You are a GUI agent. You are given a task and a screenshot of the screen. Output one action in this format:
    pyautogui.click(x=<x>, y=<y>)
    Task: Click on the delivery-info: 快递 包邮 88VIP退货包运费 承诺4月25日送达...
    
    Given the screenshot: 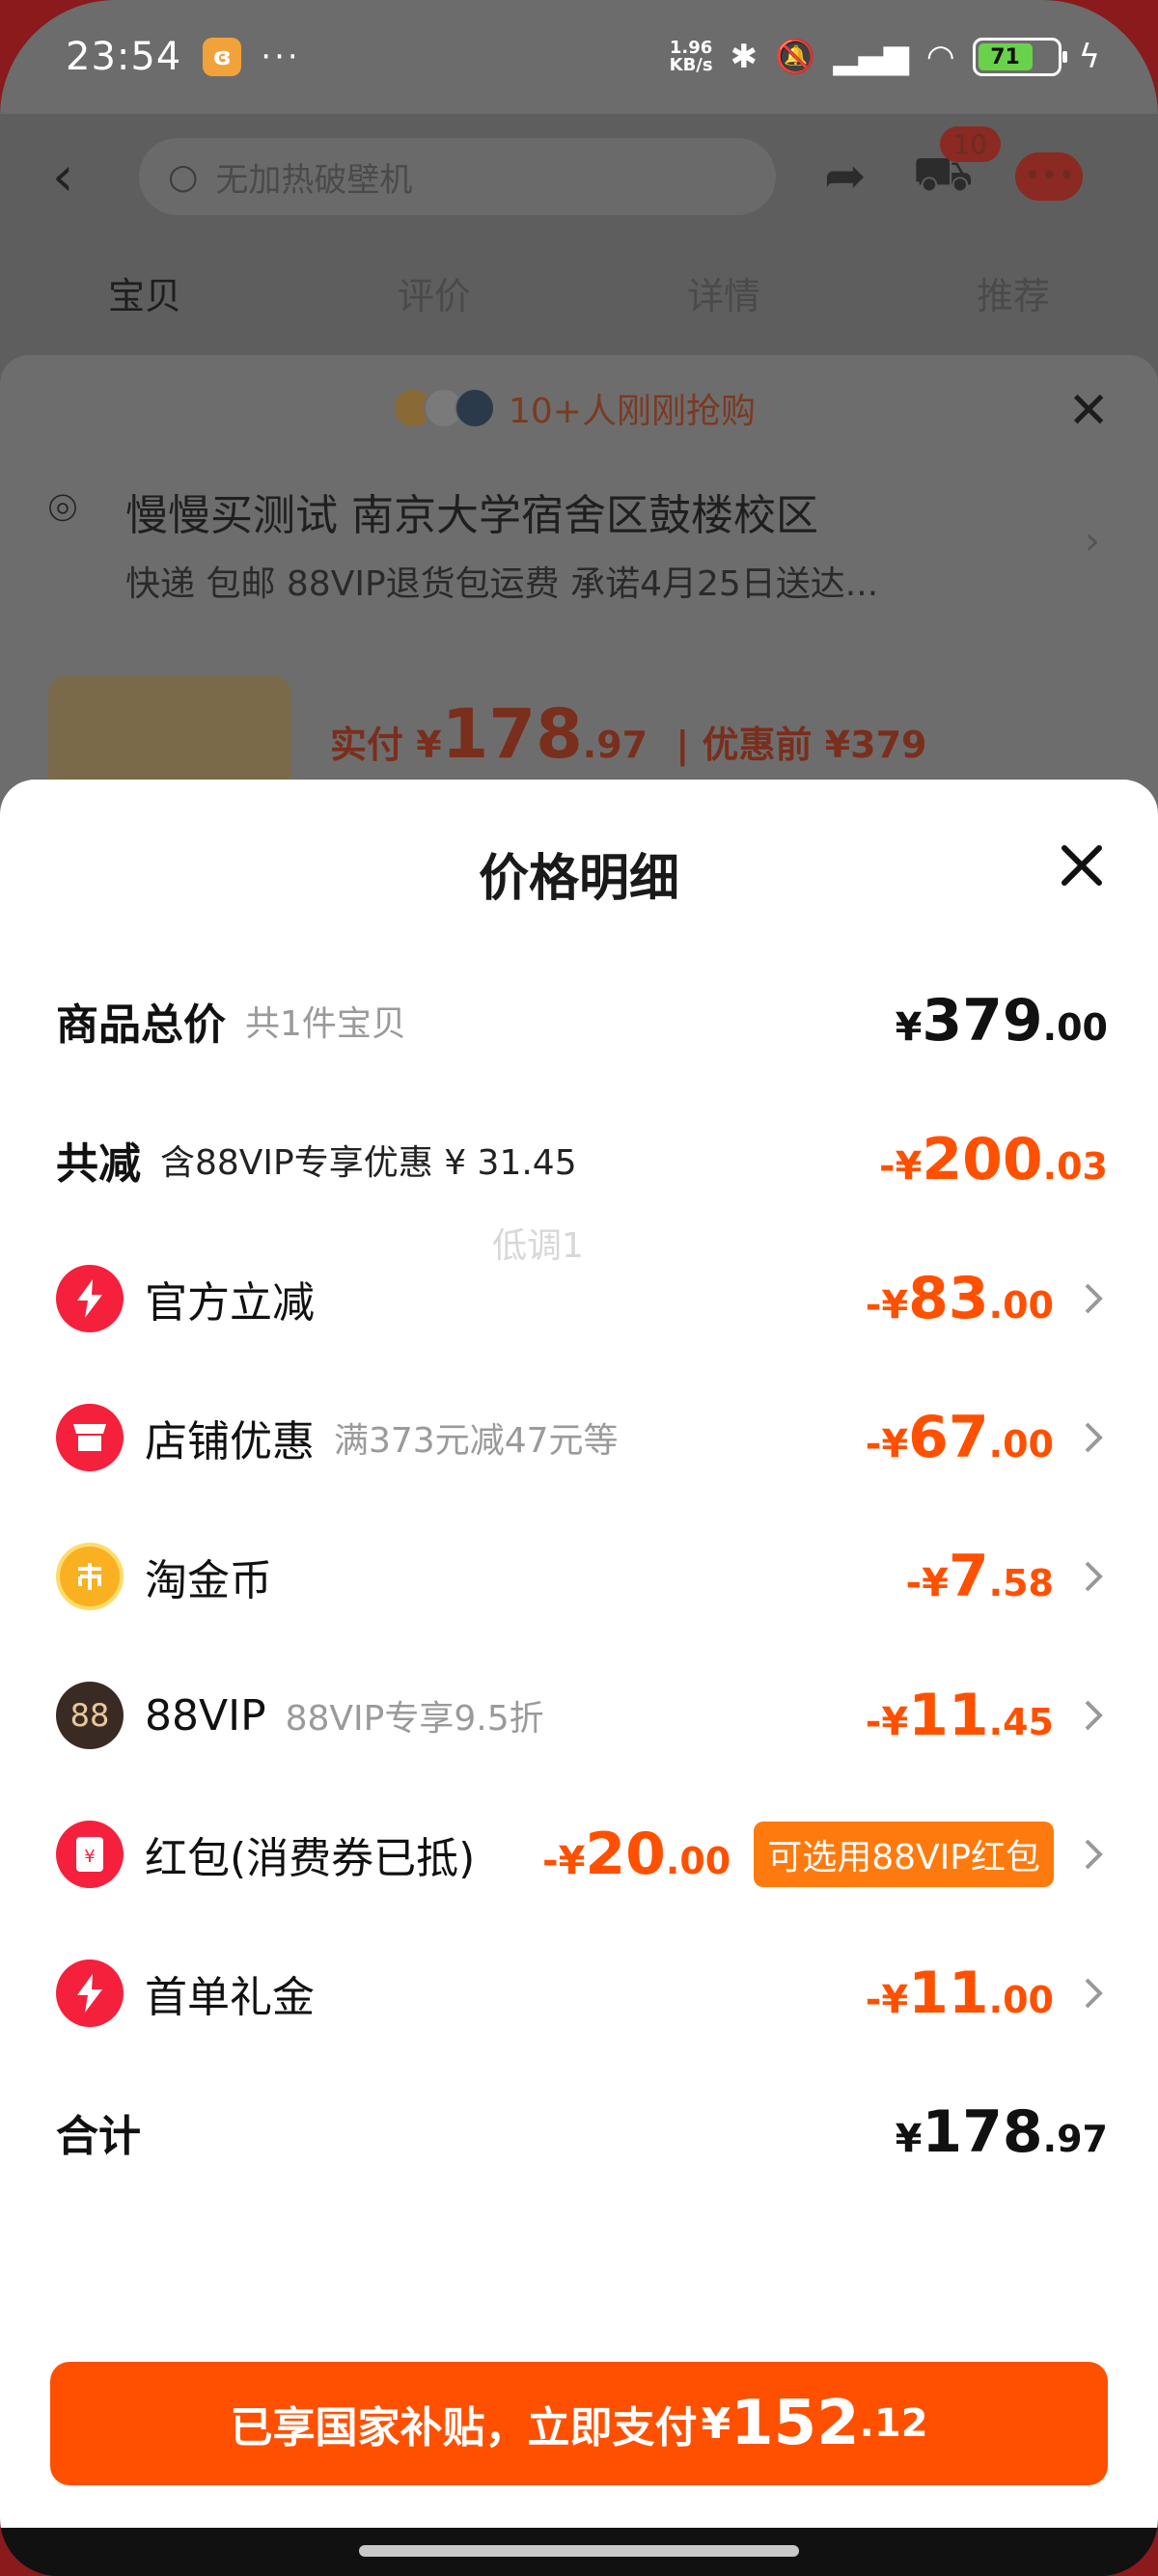 What is the action you would take?
    pyautogui.click(x=502, y=584)
    